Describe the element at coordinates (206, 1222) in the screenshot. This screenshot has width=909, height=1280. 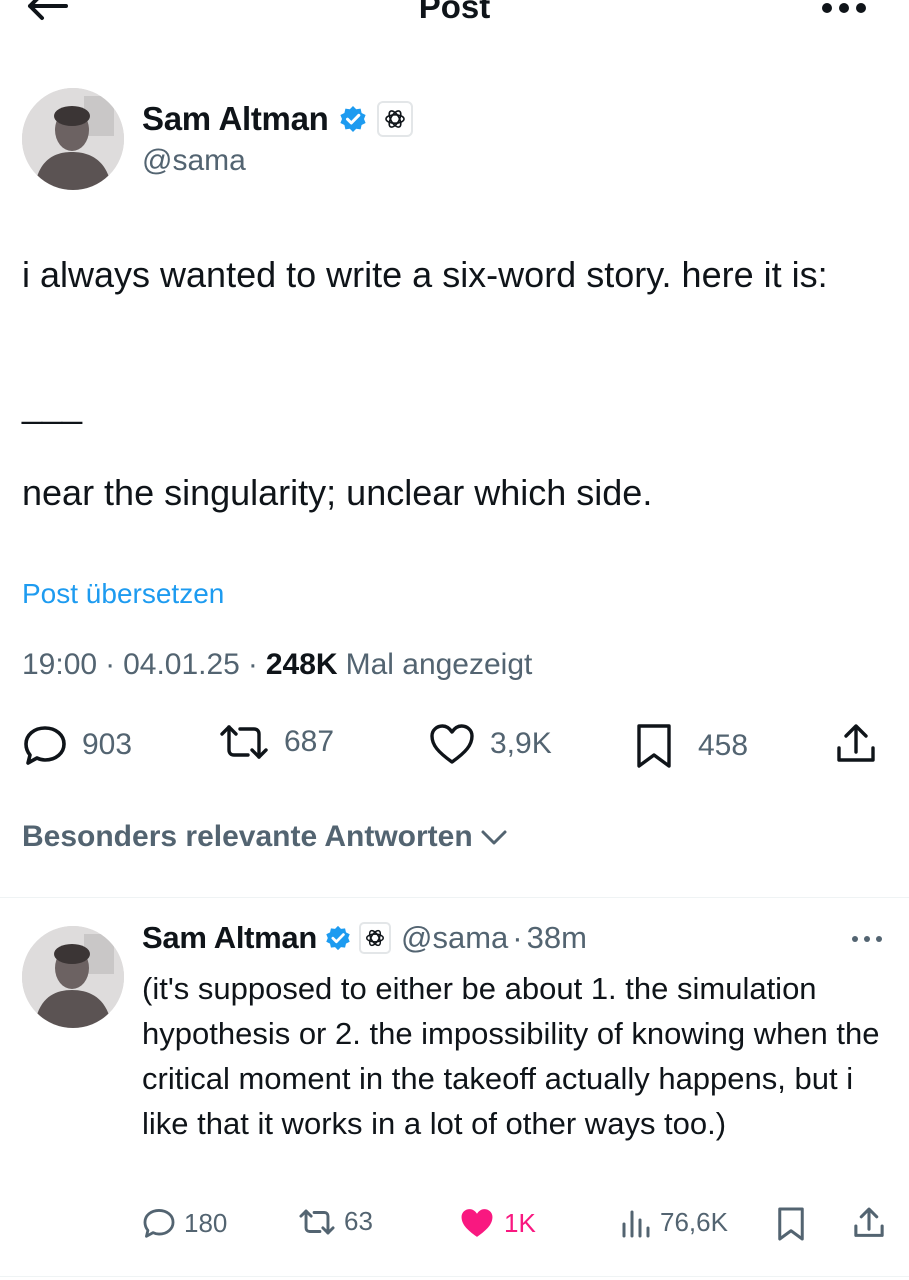
I see `reply-count: 180` at that location.